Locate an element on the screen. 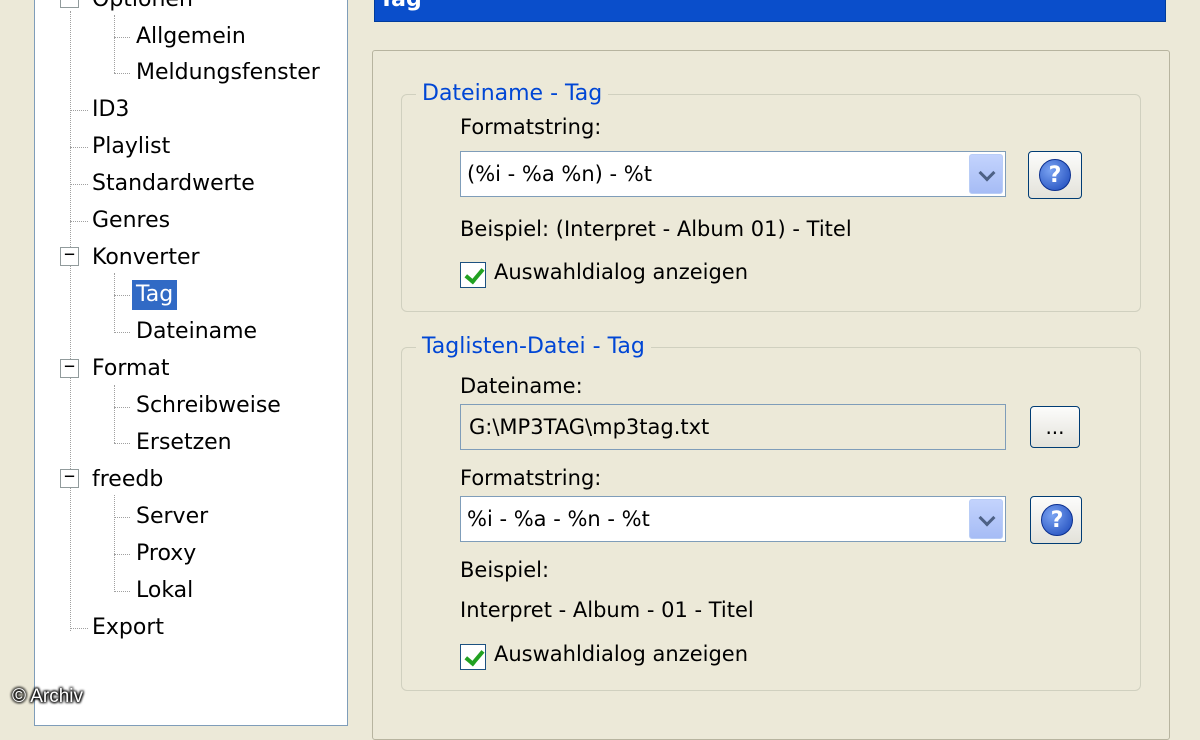 The width and height of the screenshot is (1200, 740). tree-item-format: Format is located at coordinates (131, 369).